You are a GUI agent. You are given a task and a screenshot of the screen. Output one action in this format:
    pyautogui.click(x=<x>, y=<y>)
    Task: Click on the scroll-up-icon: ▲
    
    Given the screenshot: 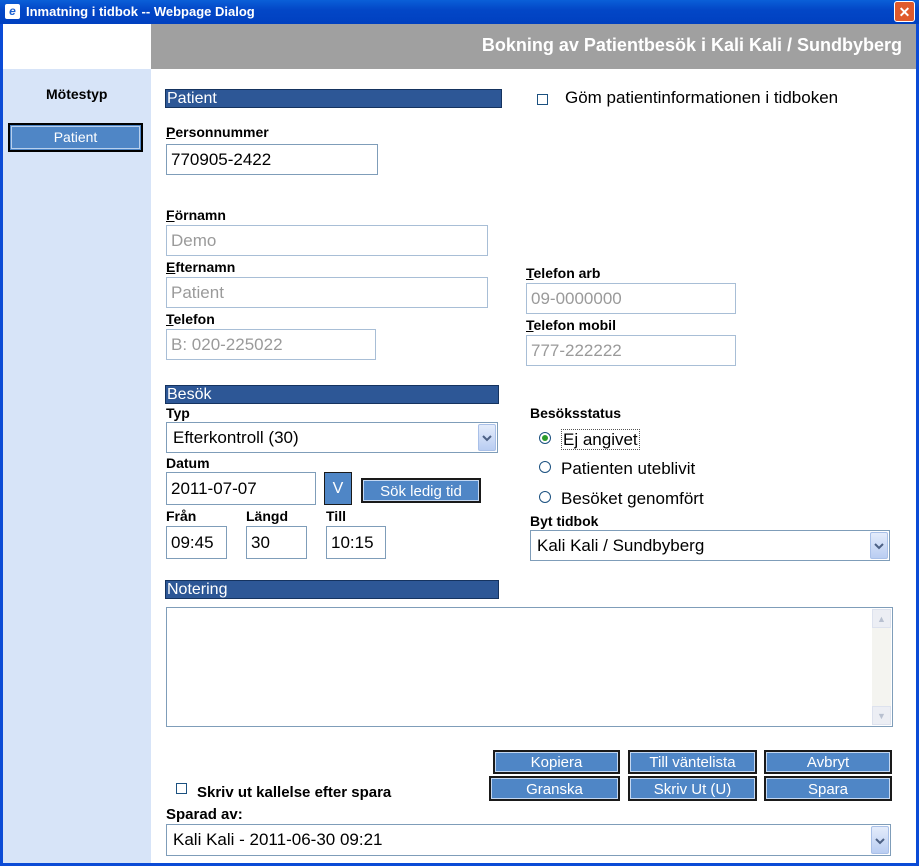 What is the action you would take?
    pyautogui.click(x=881, y=618)
    